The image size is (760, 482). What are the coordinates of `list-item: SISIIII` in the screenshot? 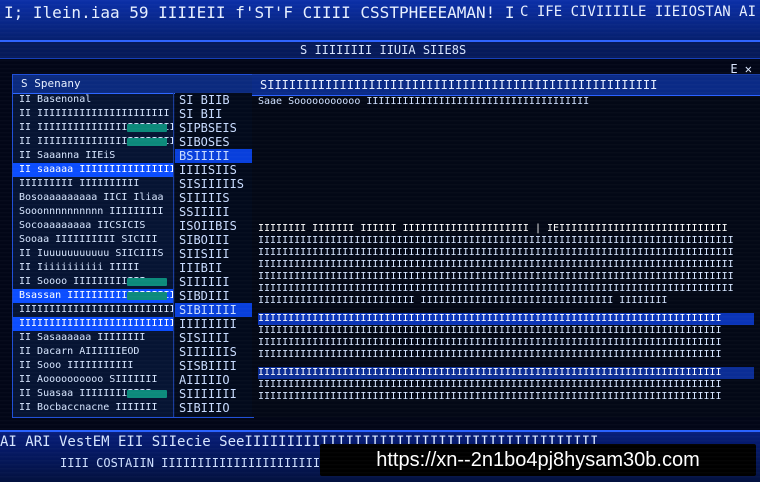 It's located at (214, 338).